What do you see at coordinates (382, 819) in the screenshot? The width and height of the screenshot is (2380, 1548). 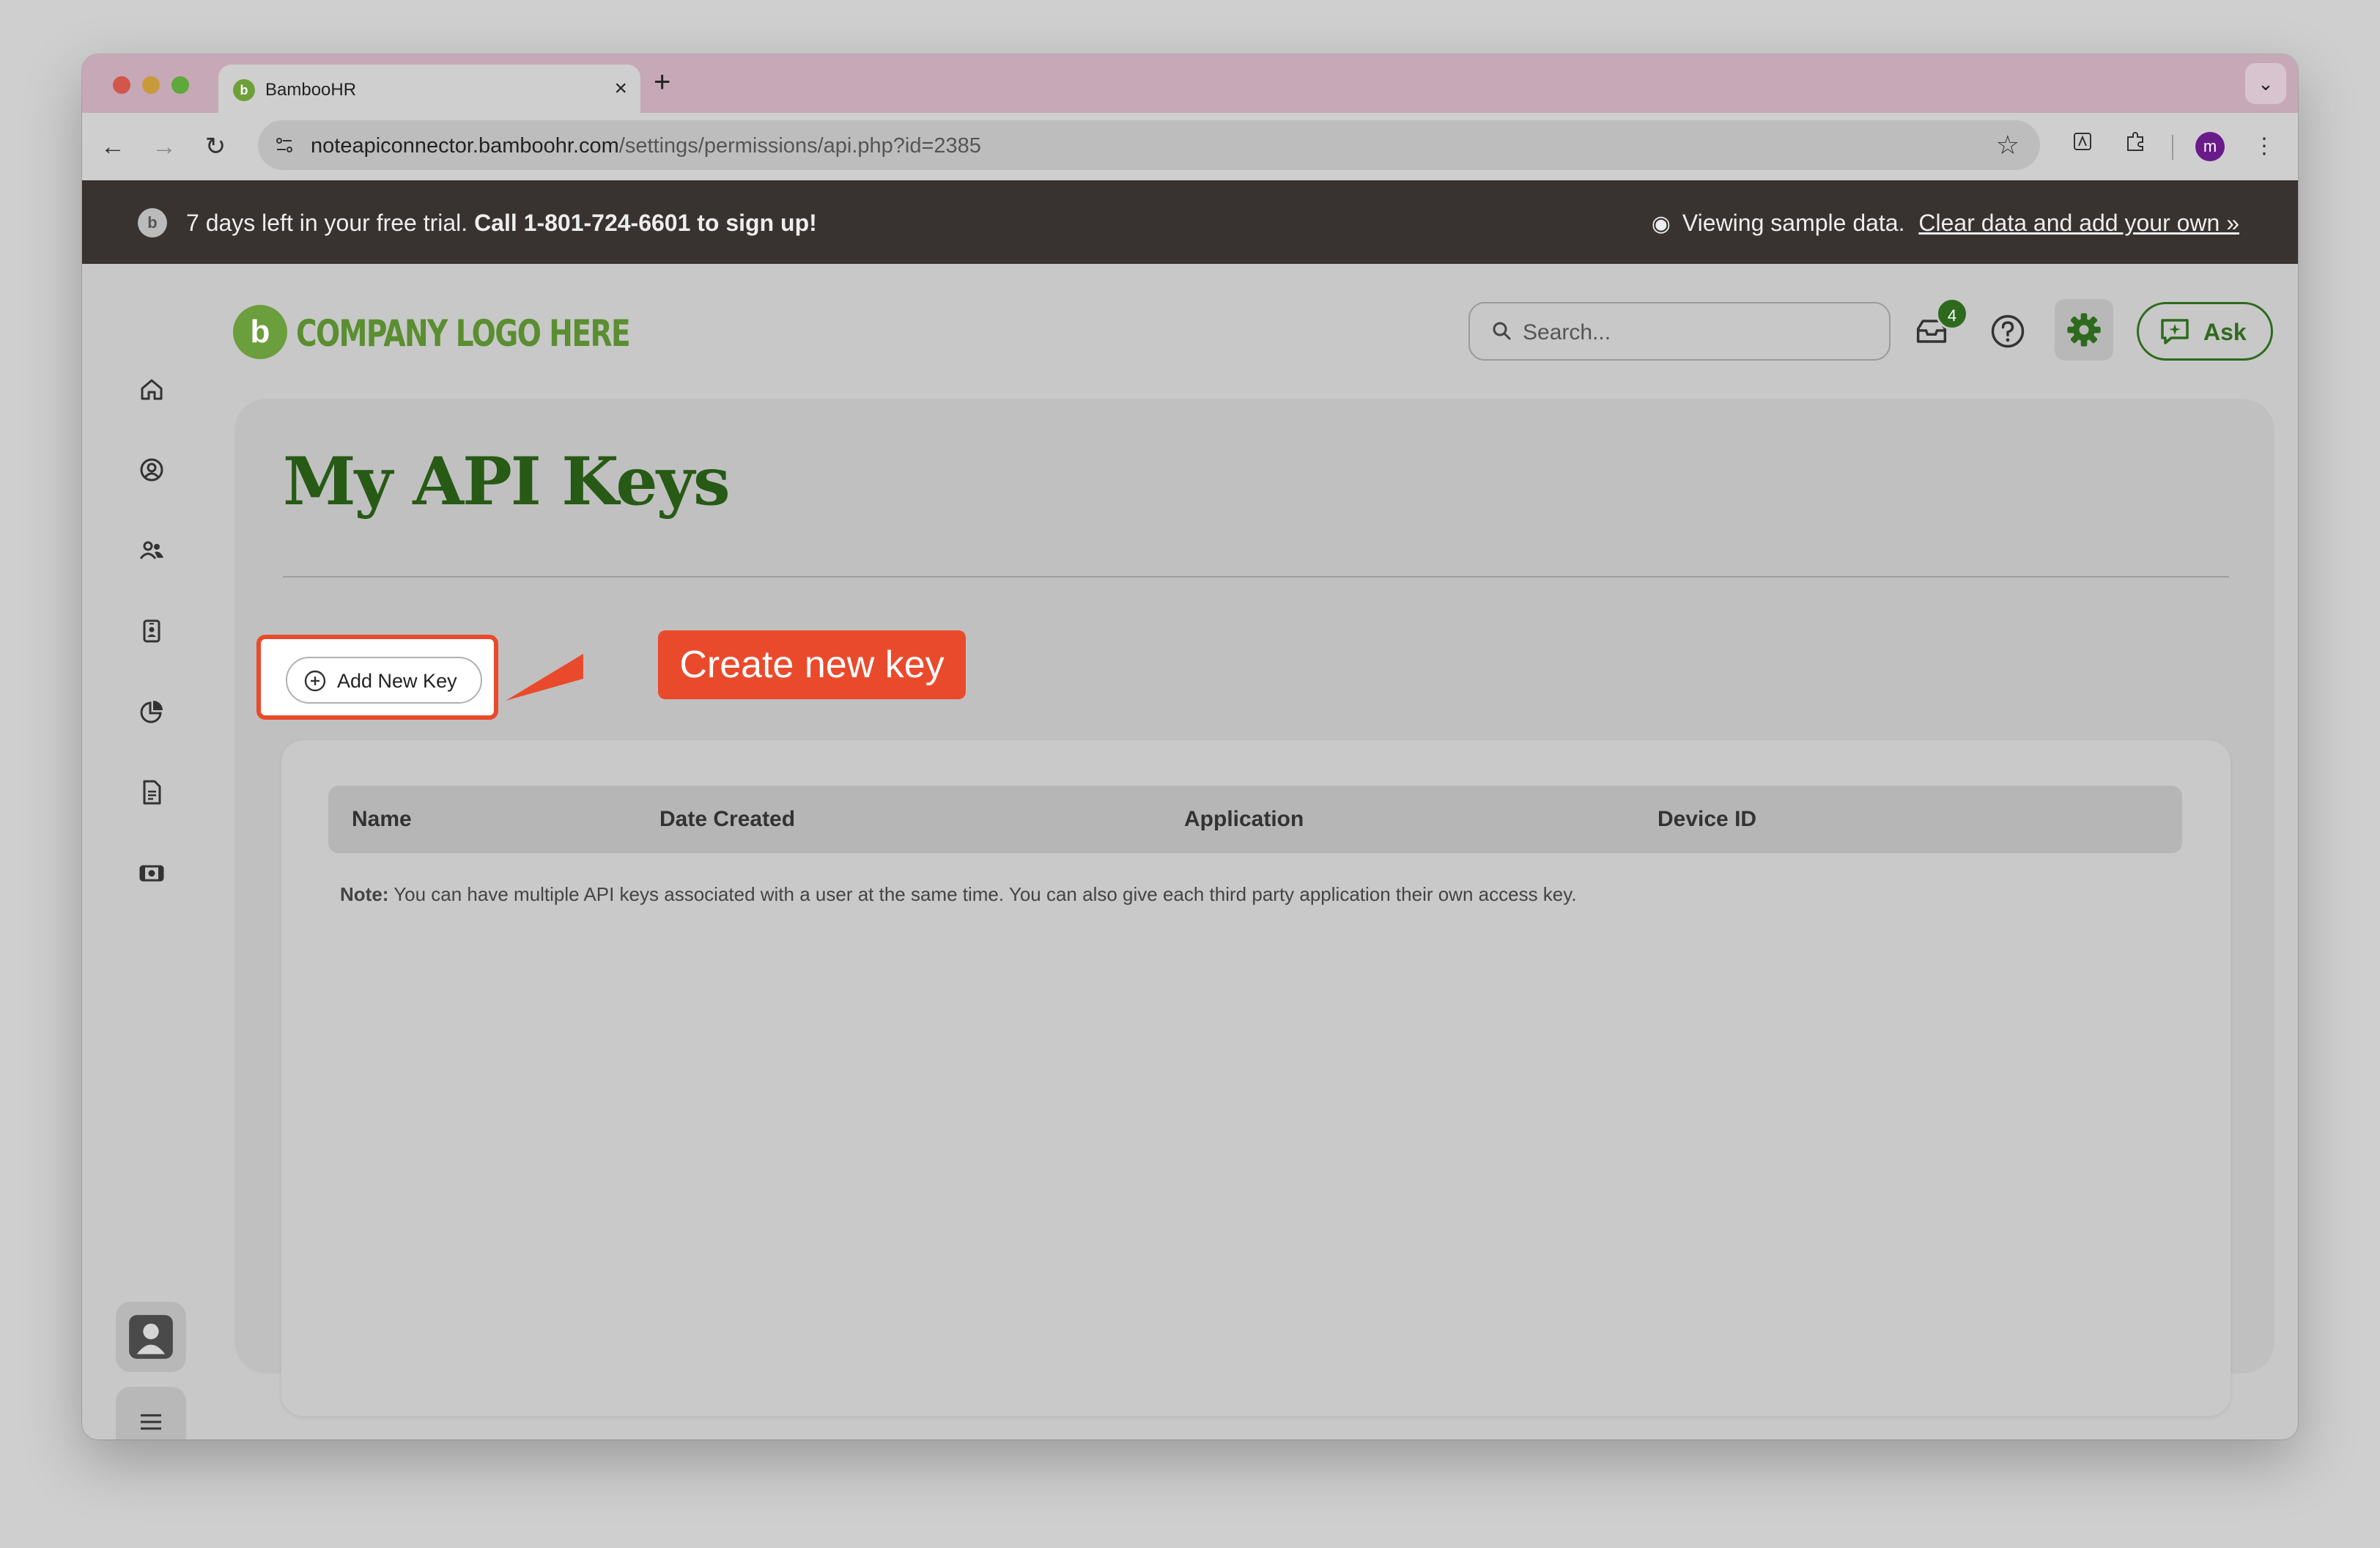 I see `column-header-name: Name` at bounding box center [382, 819].